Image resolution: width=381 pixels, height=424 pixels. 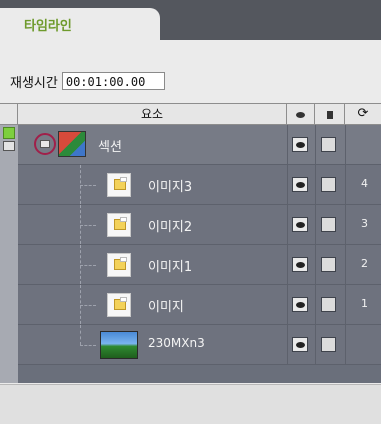 I want to click on section-thumbnail-icon, so click(x=72, y=144).